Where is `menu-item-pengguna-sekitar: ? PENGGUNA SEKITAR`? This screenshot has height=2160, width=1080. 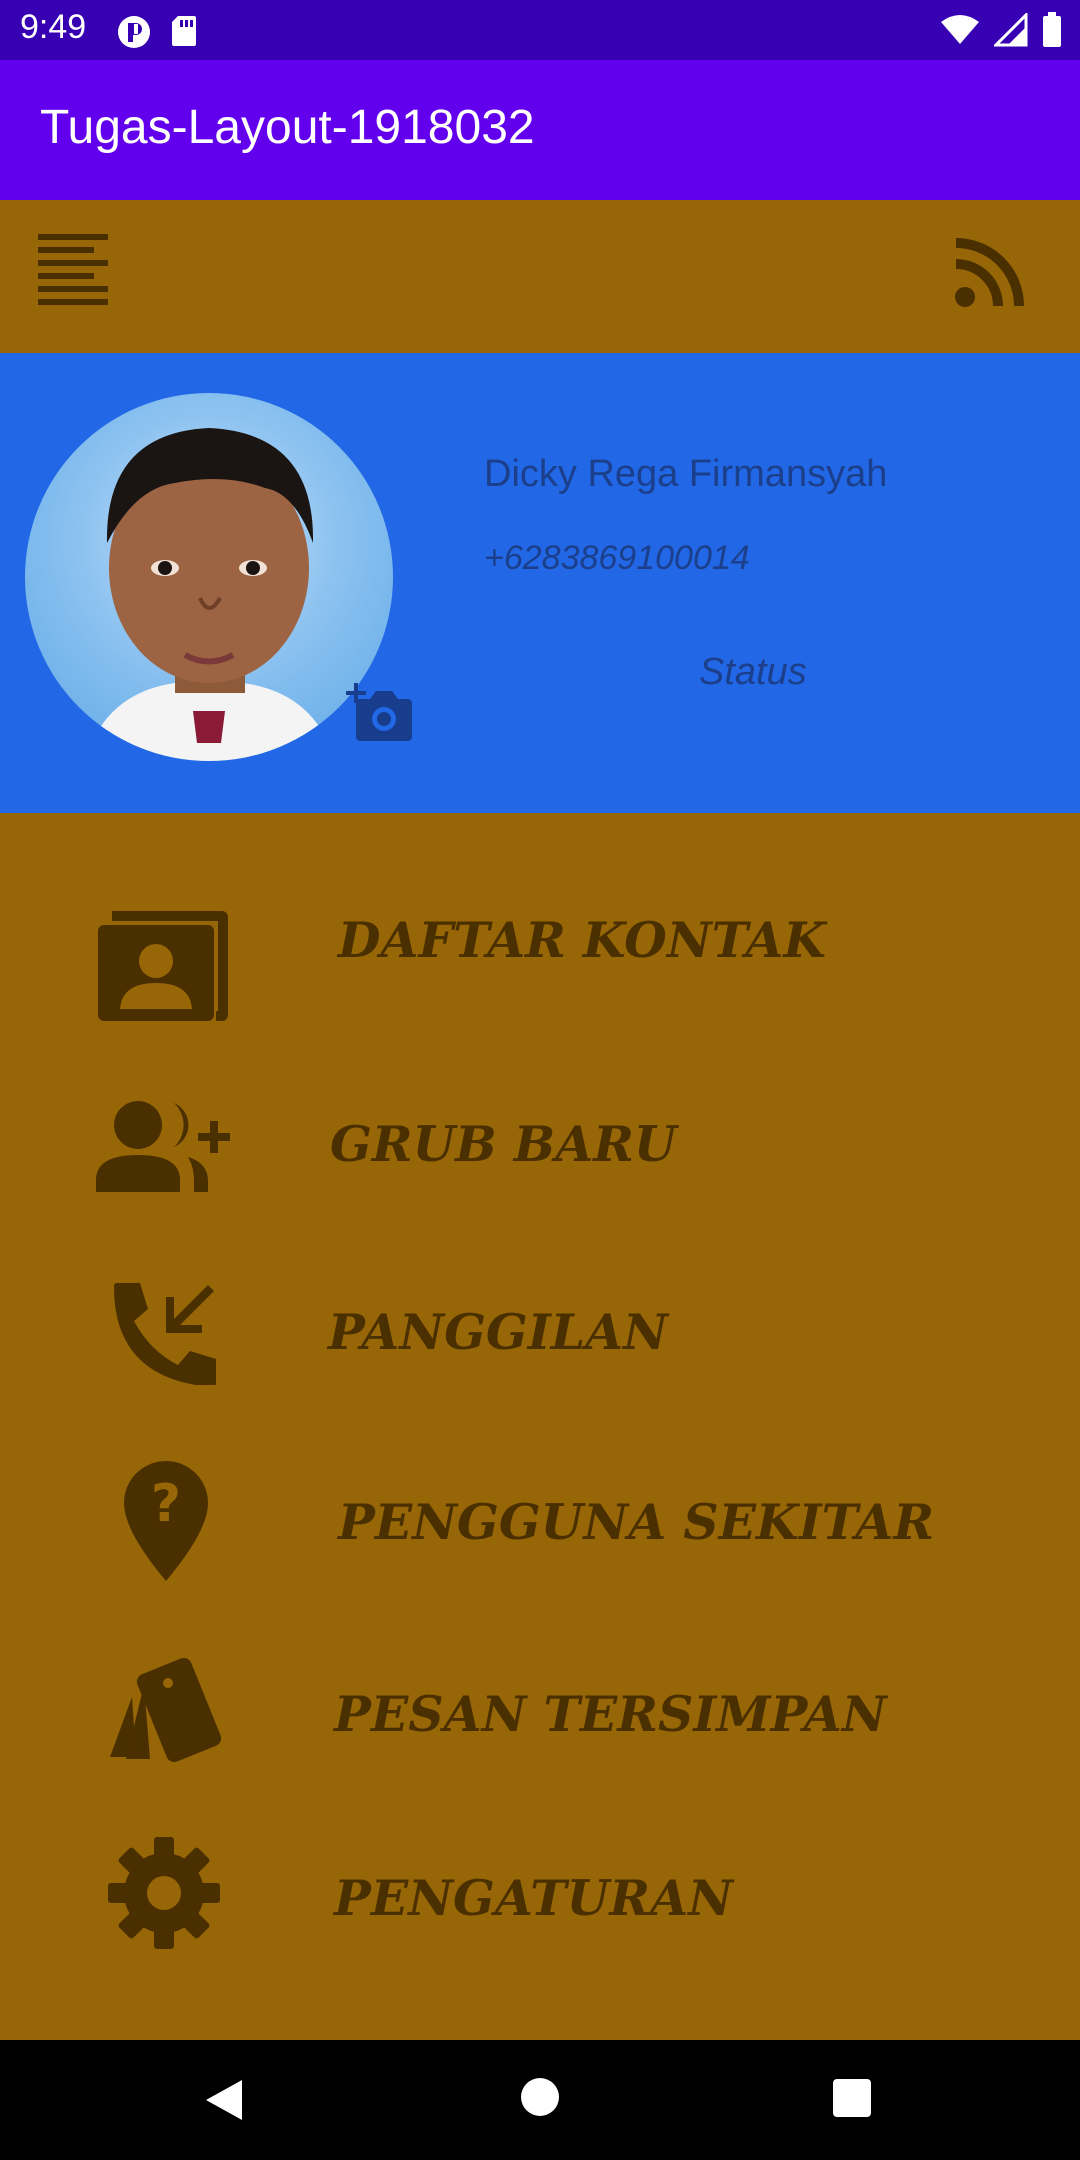 menu-item-pengguna-sekitar: ? PENGGUNA SEKITAR is located at coordinates (540, 1519).